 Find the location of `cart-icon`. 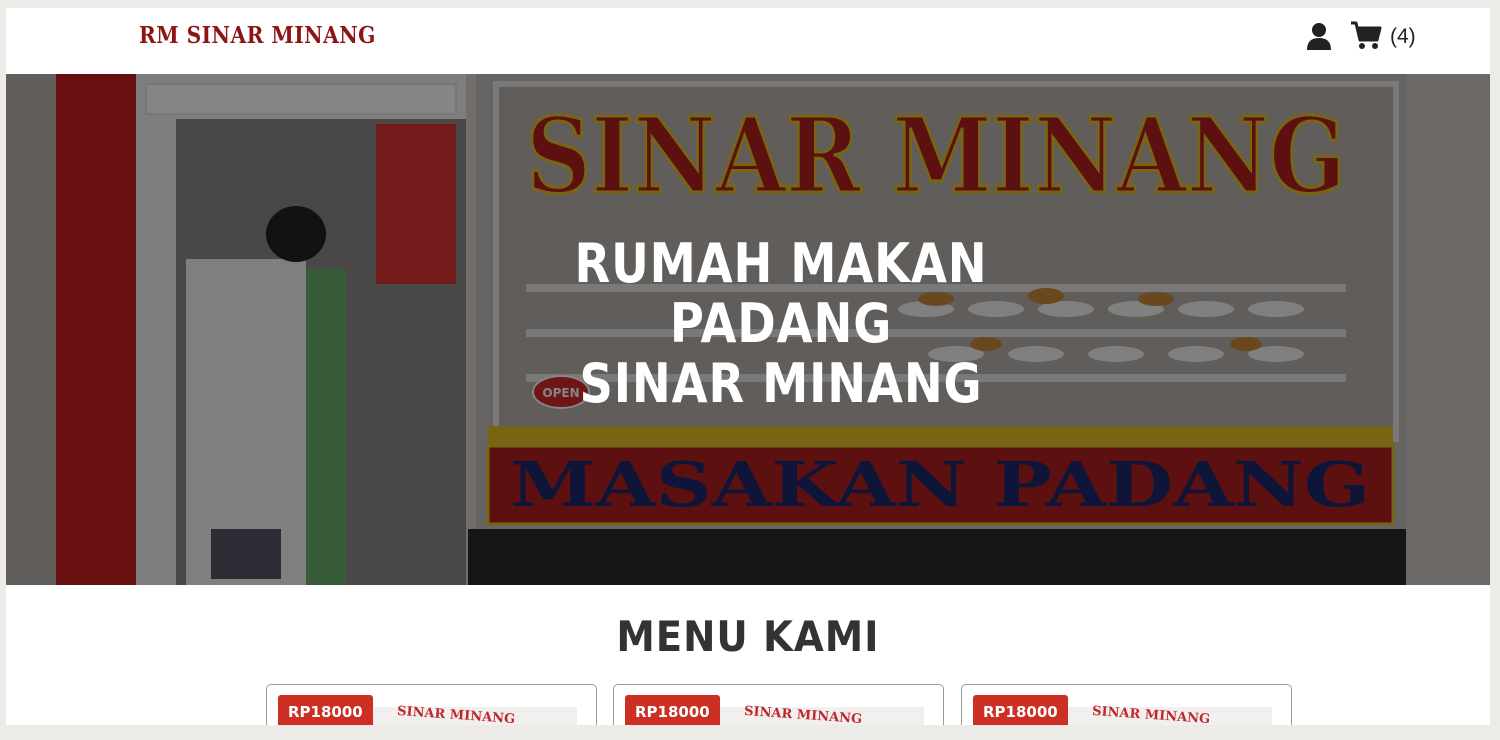

cart-icon is located at coordinates (1366, 35).